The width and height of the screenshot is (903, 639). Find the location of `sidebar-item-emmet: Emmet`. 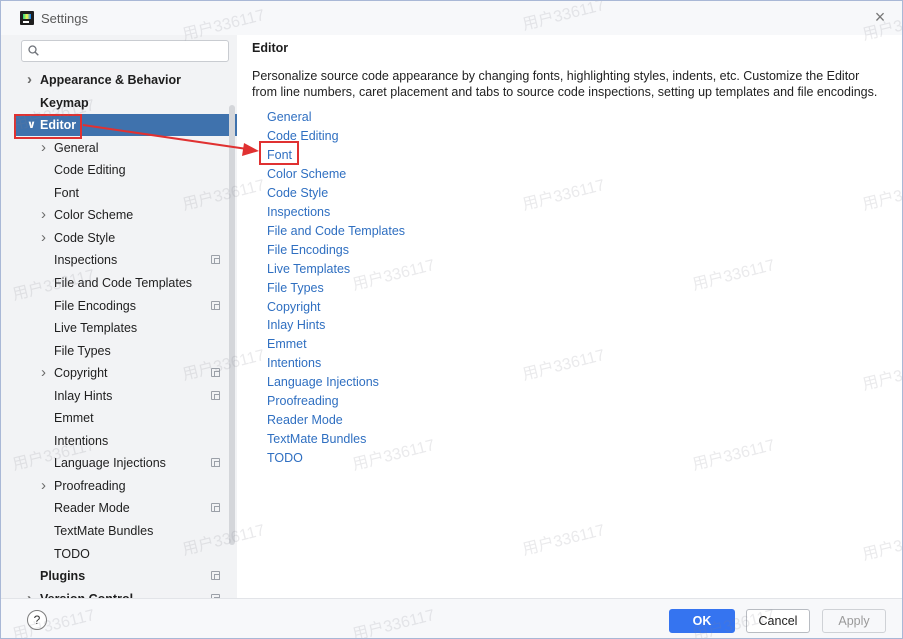

sidebar-item-emmet: Emmet is located at coordinates (119, 418).